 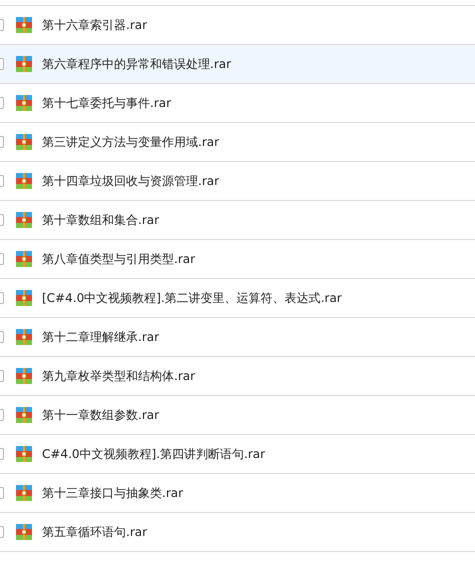 What do you see at coordinates (101, 337) in the screenshot?
I see `file-name: 第十二章理解继承.rar` at bounding box center [101, 337].